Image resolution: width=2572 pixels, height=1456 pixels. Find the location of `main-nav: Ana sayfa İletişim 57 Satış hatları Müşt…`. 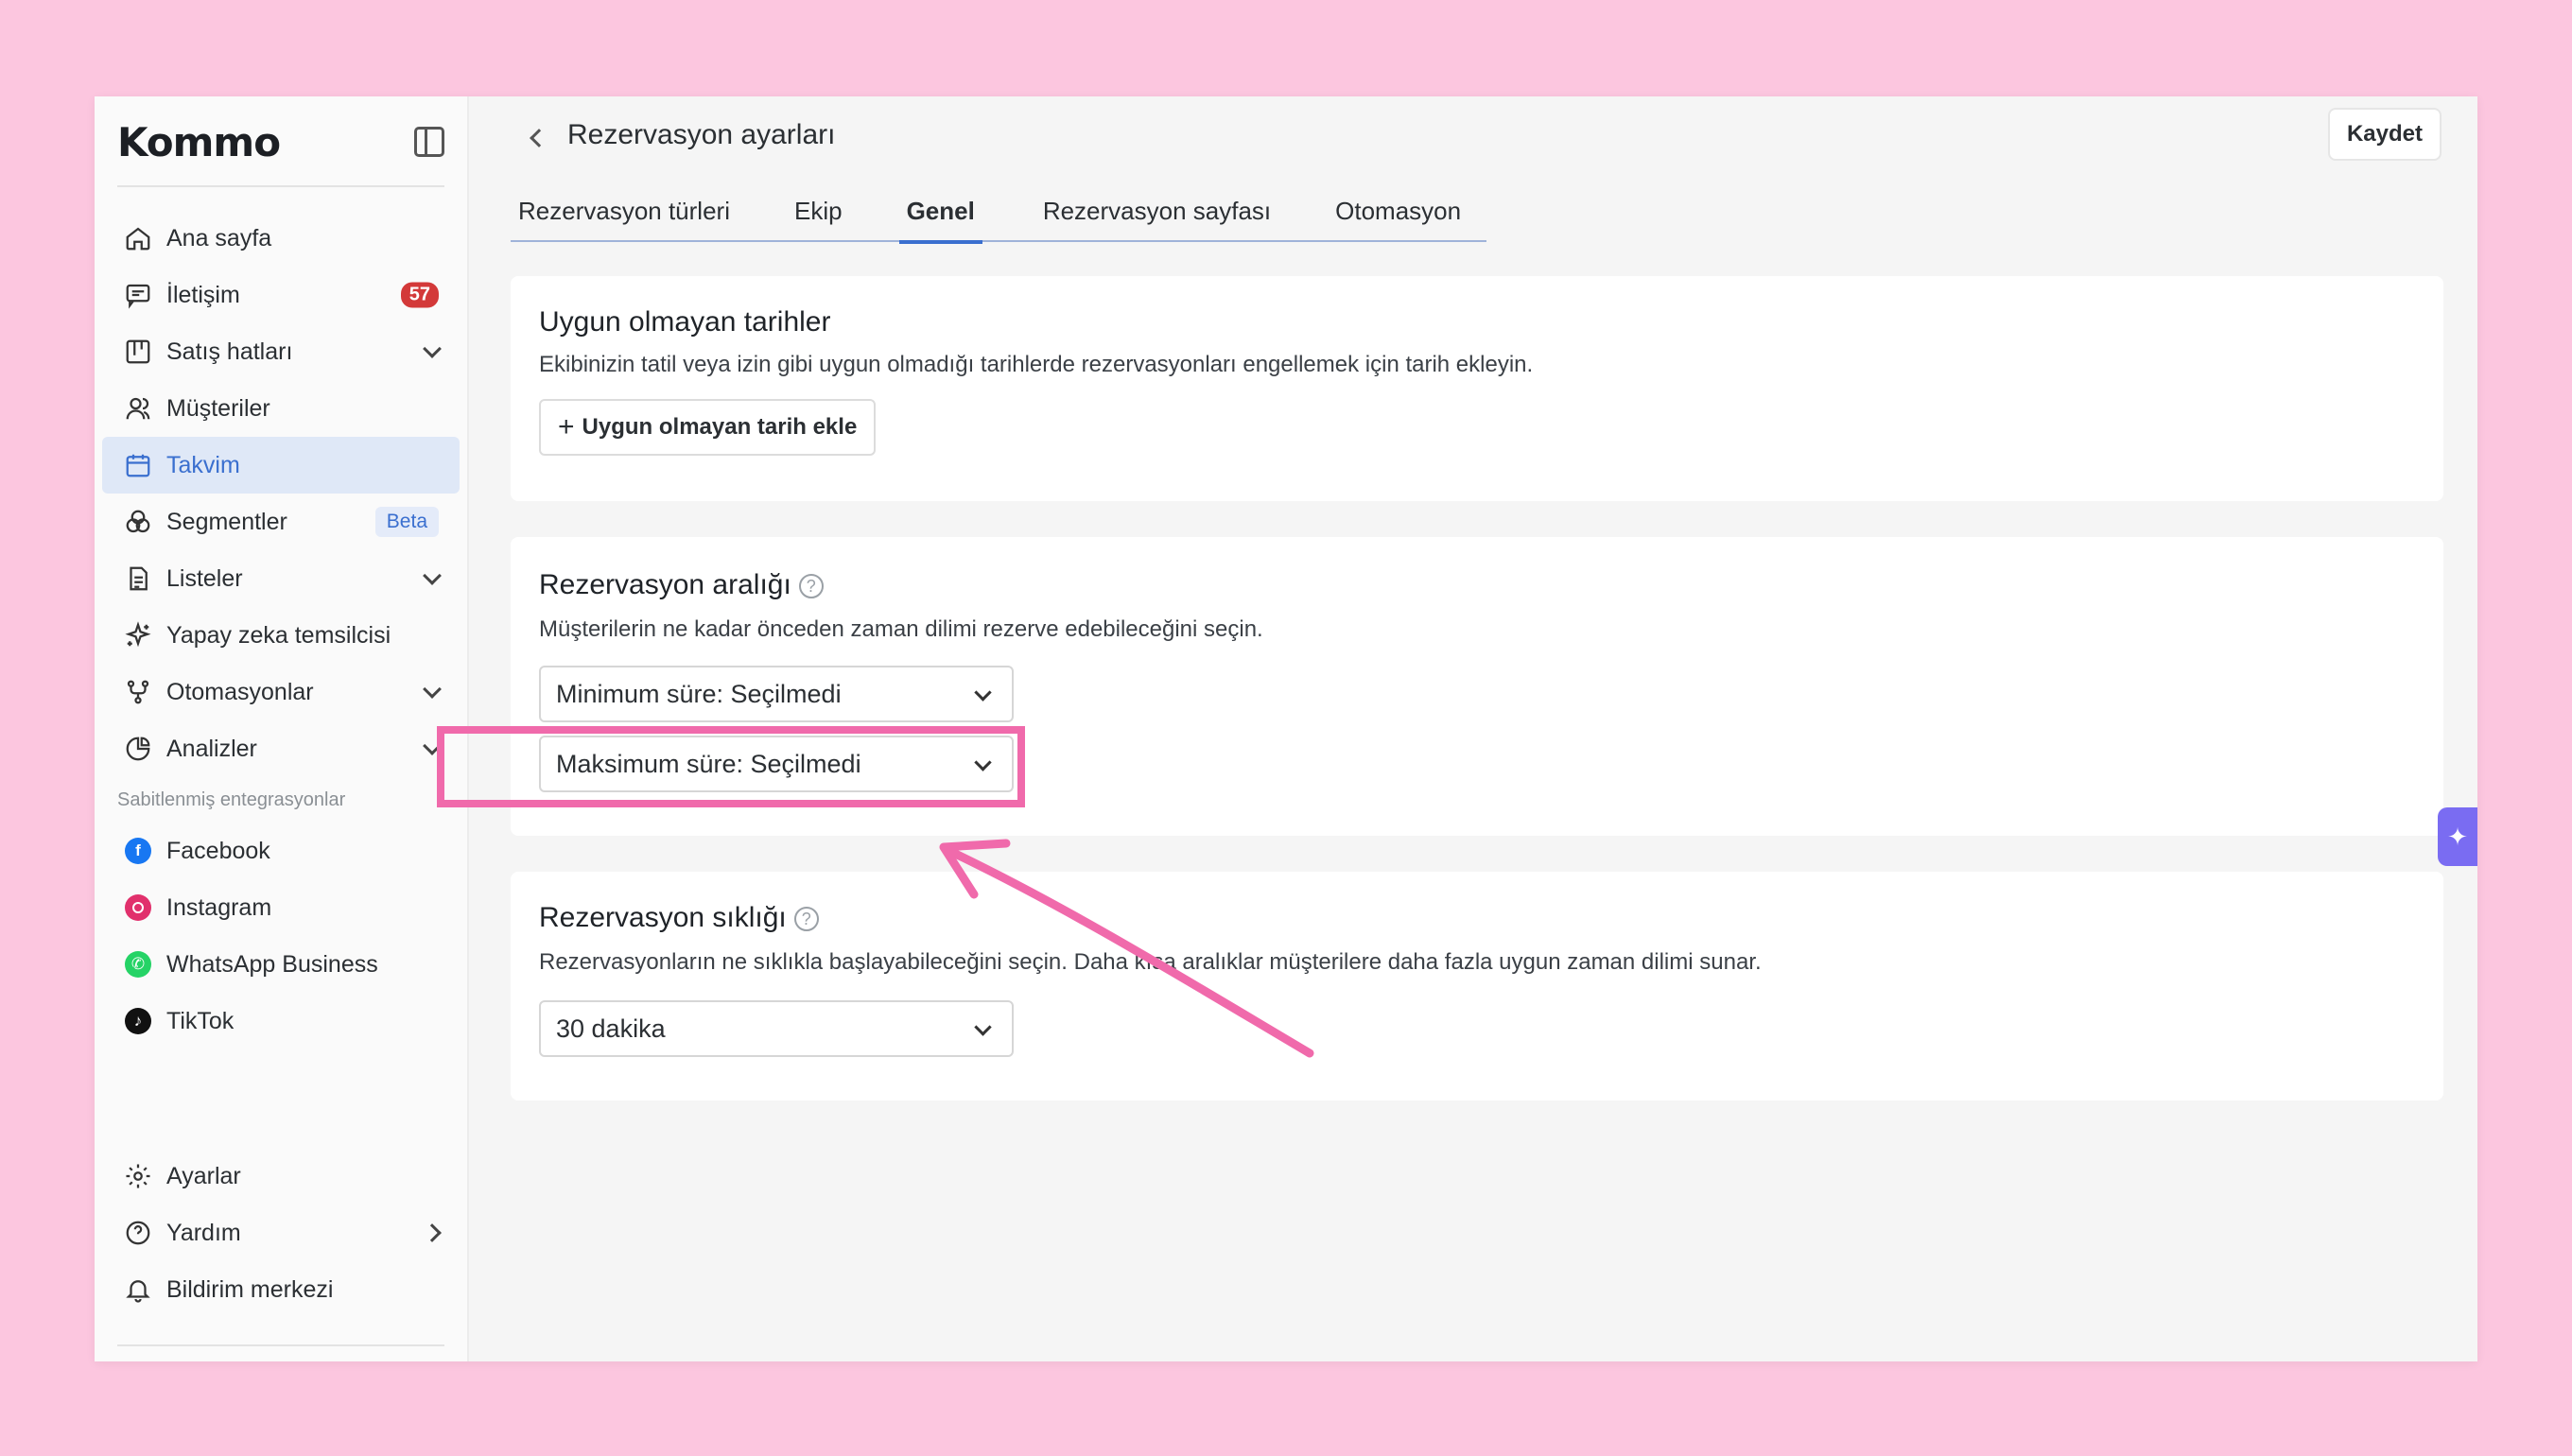

main-nav: Ana sayfa İletişim 57 Satış hatları Müşt… is located at coordinates (281, 629).